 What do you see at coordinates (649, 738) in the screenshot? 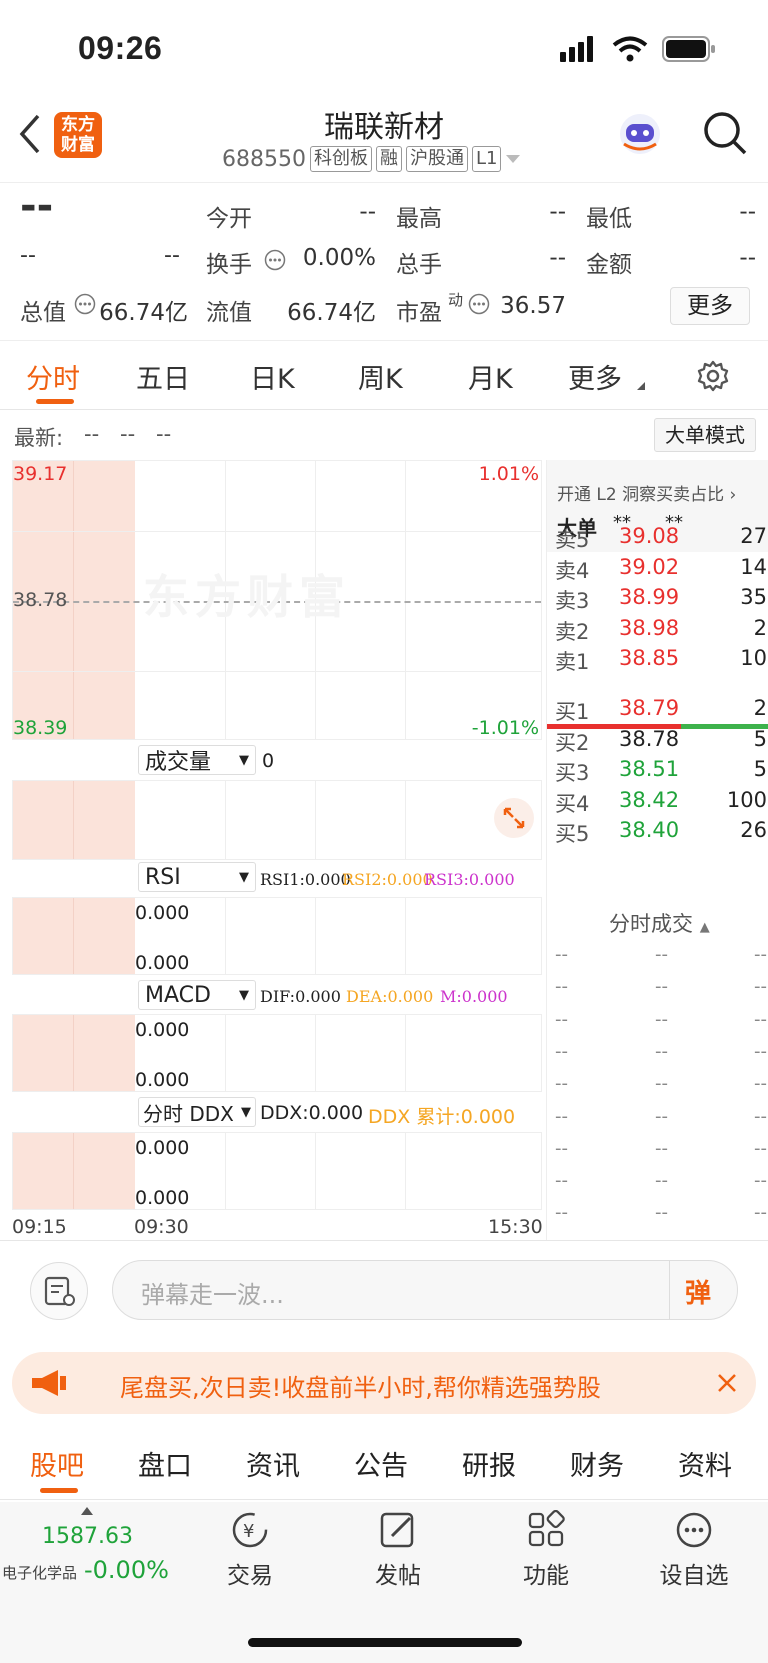
I see `bid-price: 38.78` at bounding box center [649, 738].